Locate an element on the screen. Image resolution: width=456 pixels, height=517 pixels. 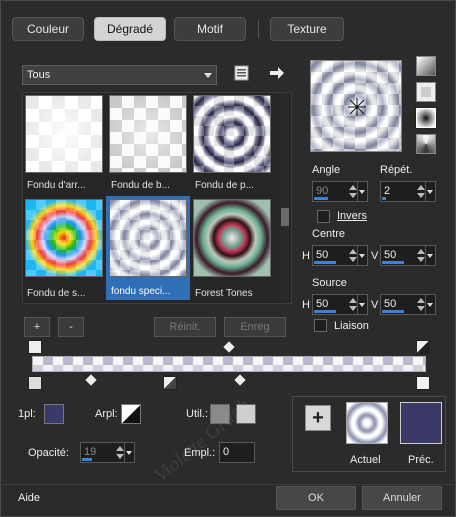
color-stop-right is located at coordinates (423, 383).